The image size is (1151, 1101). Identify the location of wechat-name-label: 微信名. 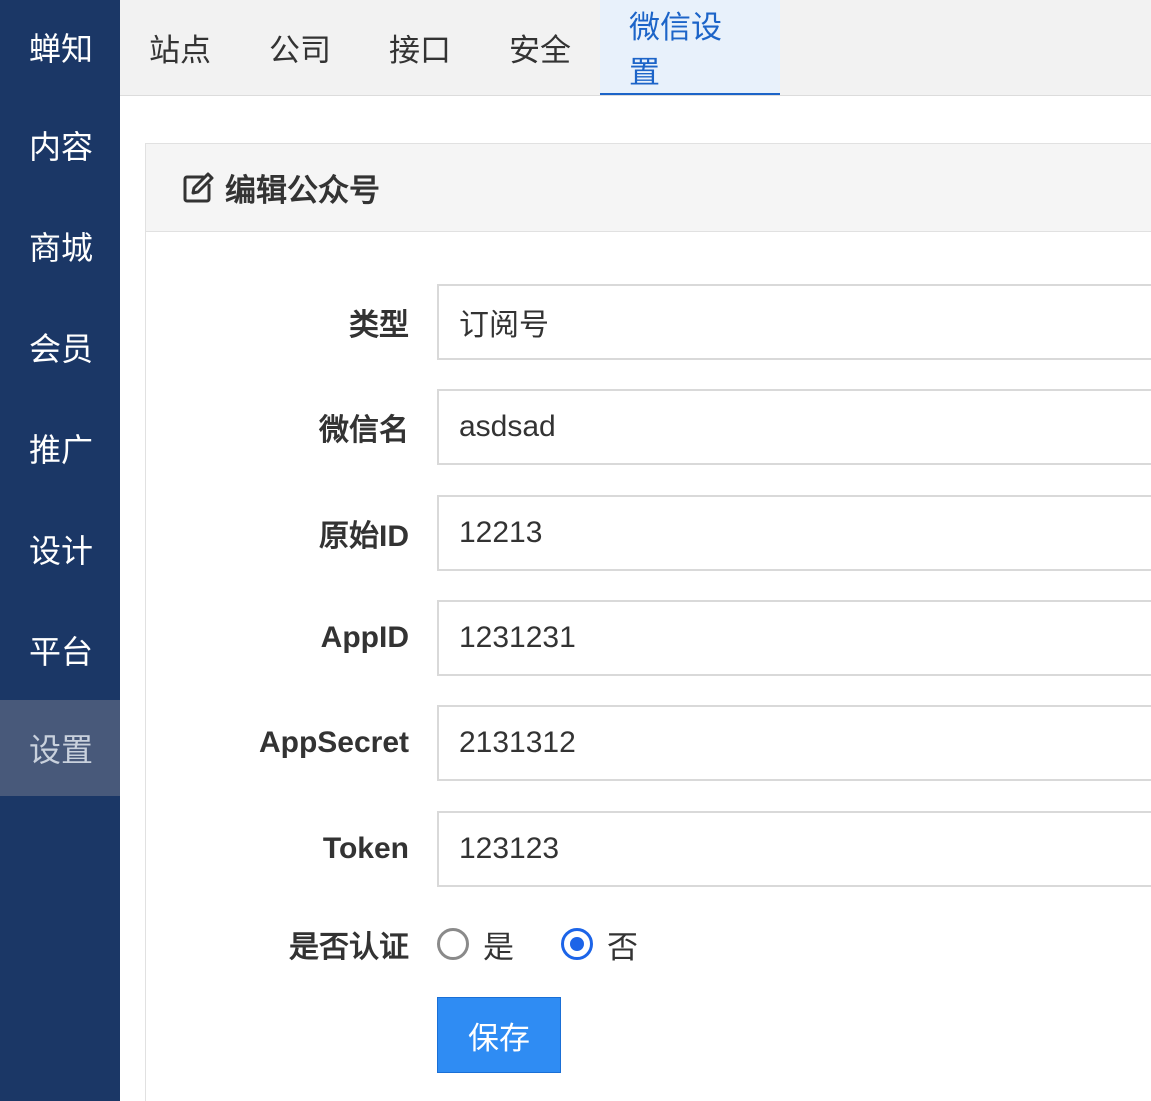
(364, 430).